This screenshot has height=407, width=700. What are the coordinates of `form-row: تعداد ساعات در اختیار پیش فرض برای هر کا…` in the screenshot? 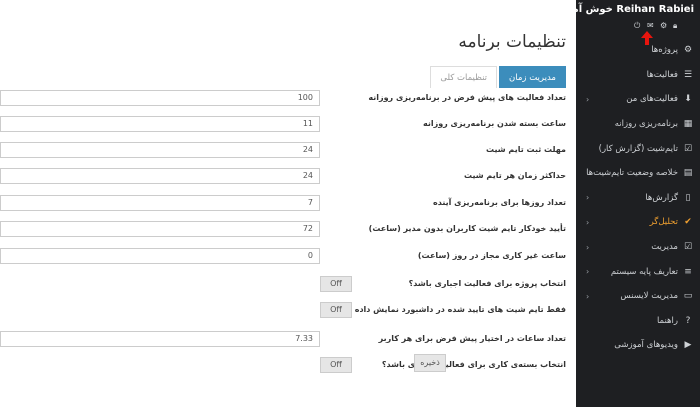 It's located at (283, 339).